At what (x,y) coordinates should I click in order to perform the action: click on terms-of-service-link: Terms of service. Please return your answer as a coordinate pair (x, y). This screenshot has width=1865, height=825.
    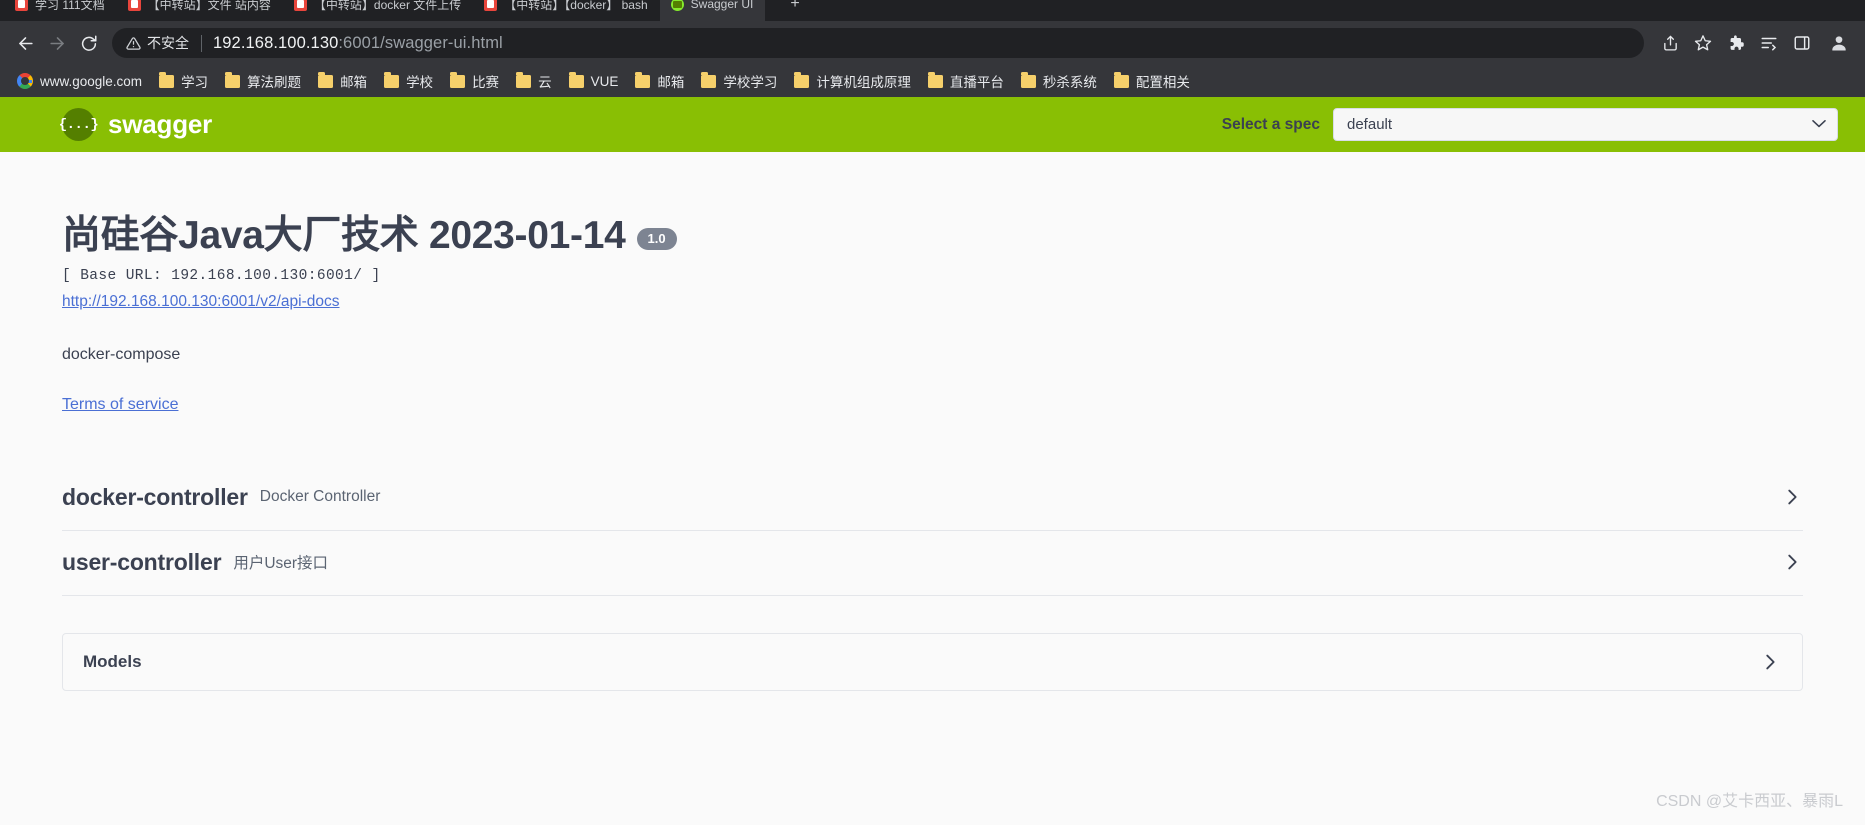
    Looking at the image, I should click on (120, 405).